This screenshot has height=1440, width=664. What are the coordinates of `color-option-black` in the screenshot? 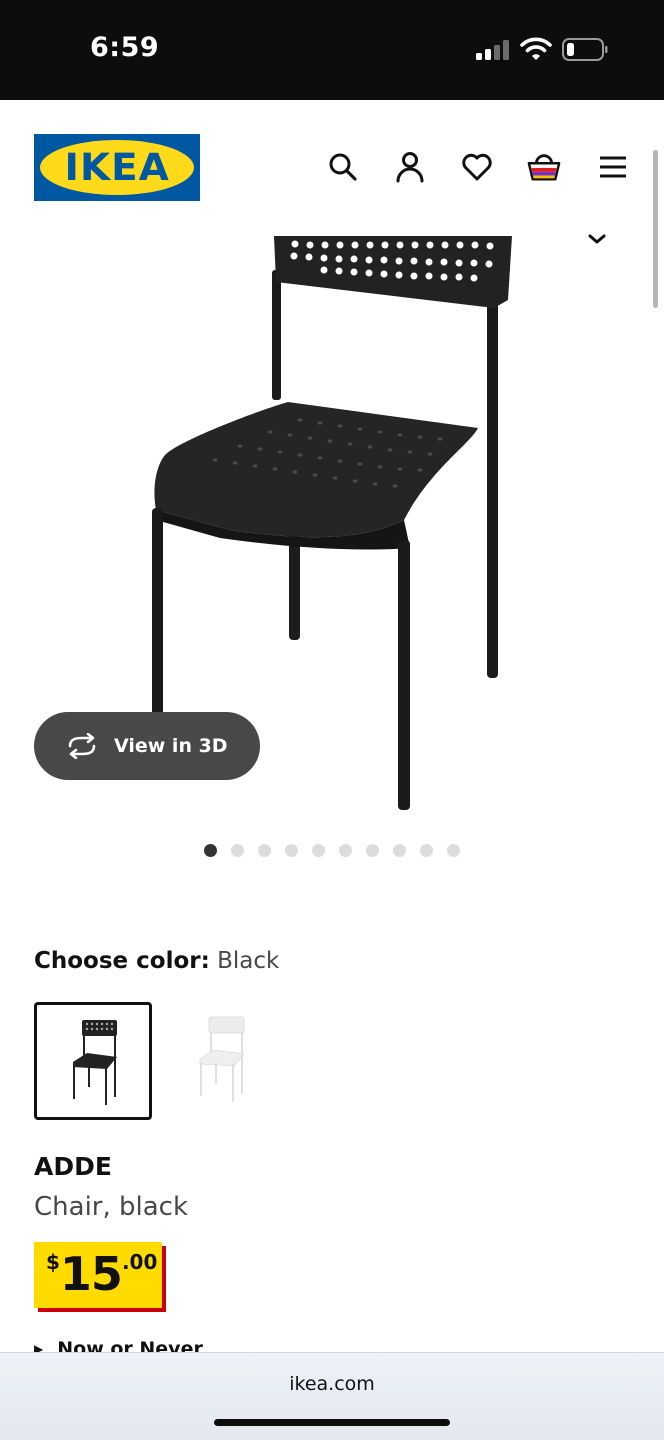 It's located at (93, 1061).